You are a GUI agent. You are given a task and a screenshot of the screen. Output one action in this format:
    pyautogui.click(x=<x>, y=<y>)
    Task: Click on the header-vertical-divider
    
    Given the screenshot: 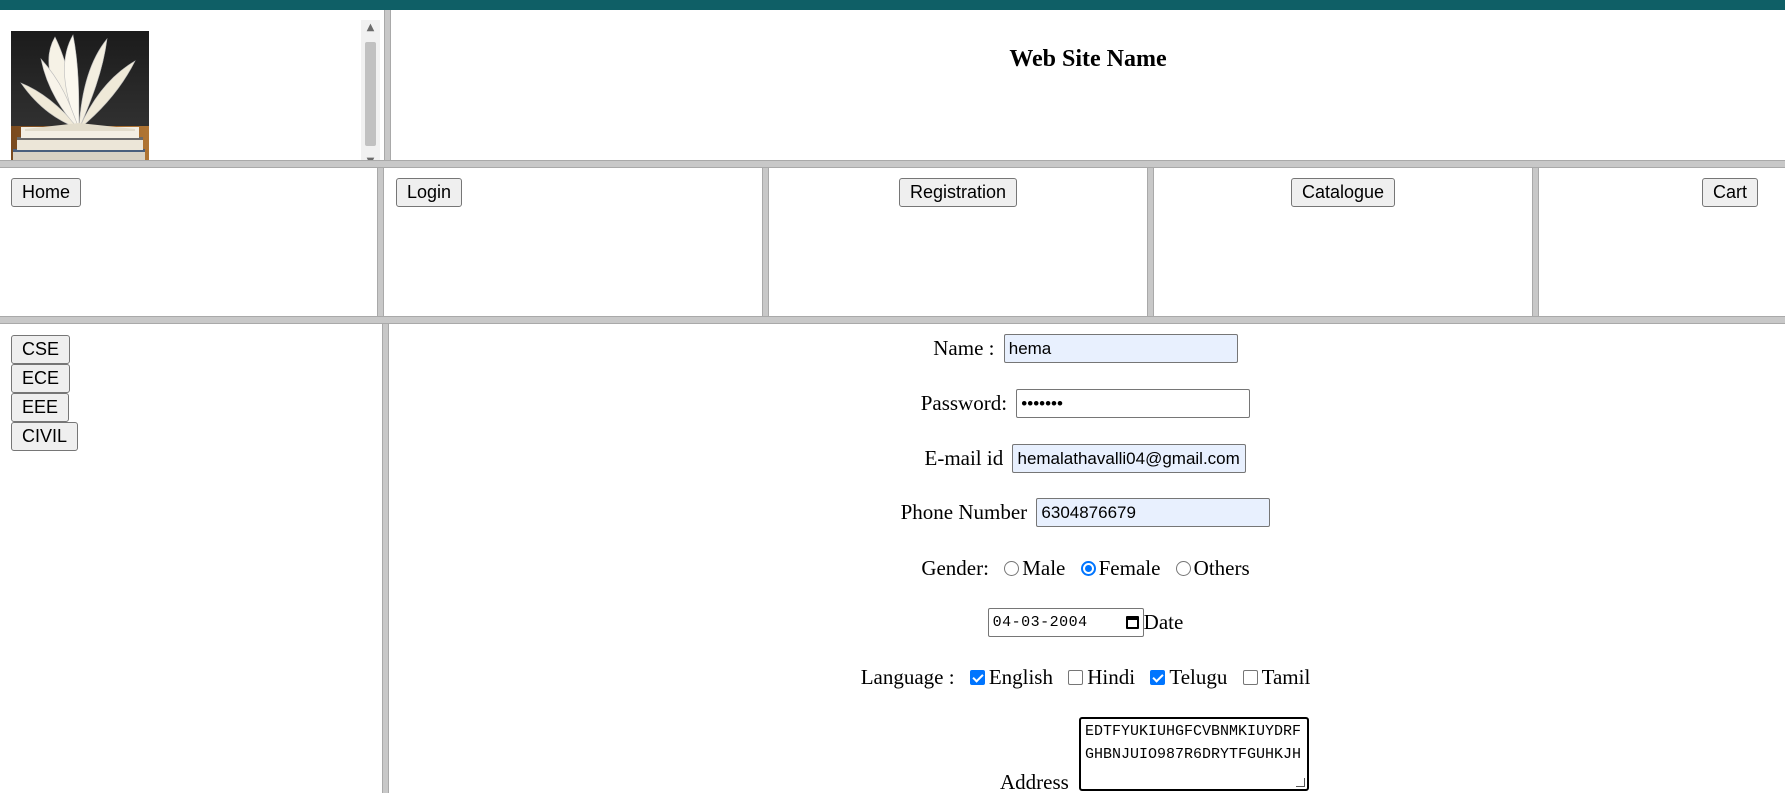 What is the action you would take?
    pyautogui.click(x=387, y=85)
    